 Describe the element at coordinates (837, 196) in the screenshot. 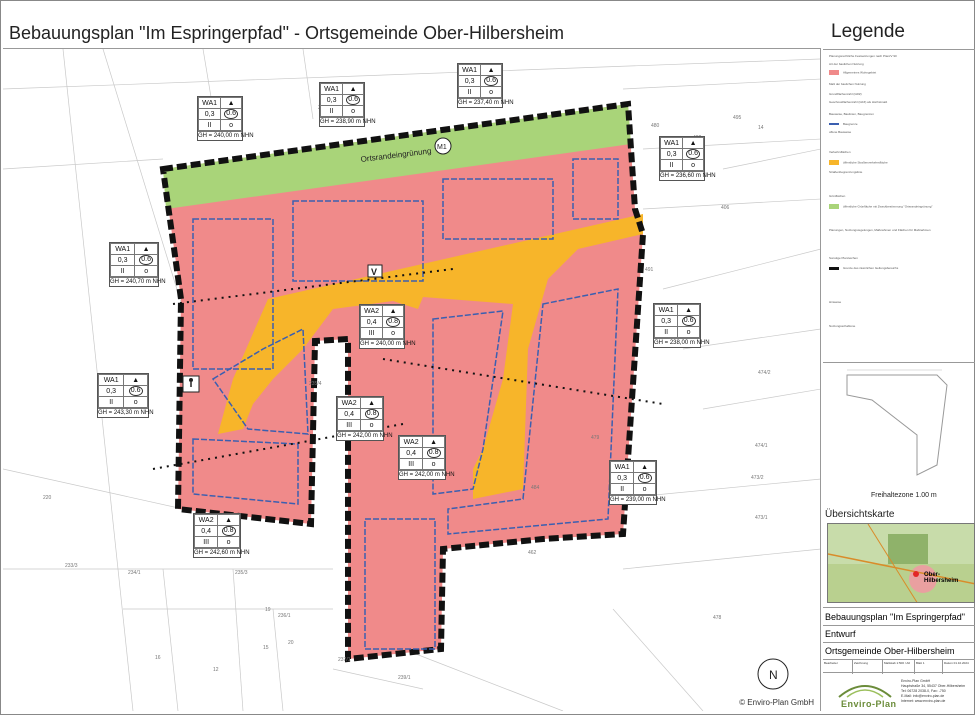

I see `legend-row: Grünflächen` at that location.